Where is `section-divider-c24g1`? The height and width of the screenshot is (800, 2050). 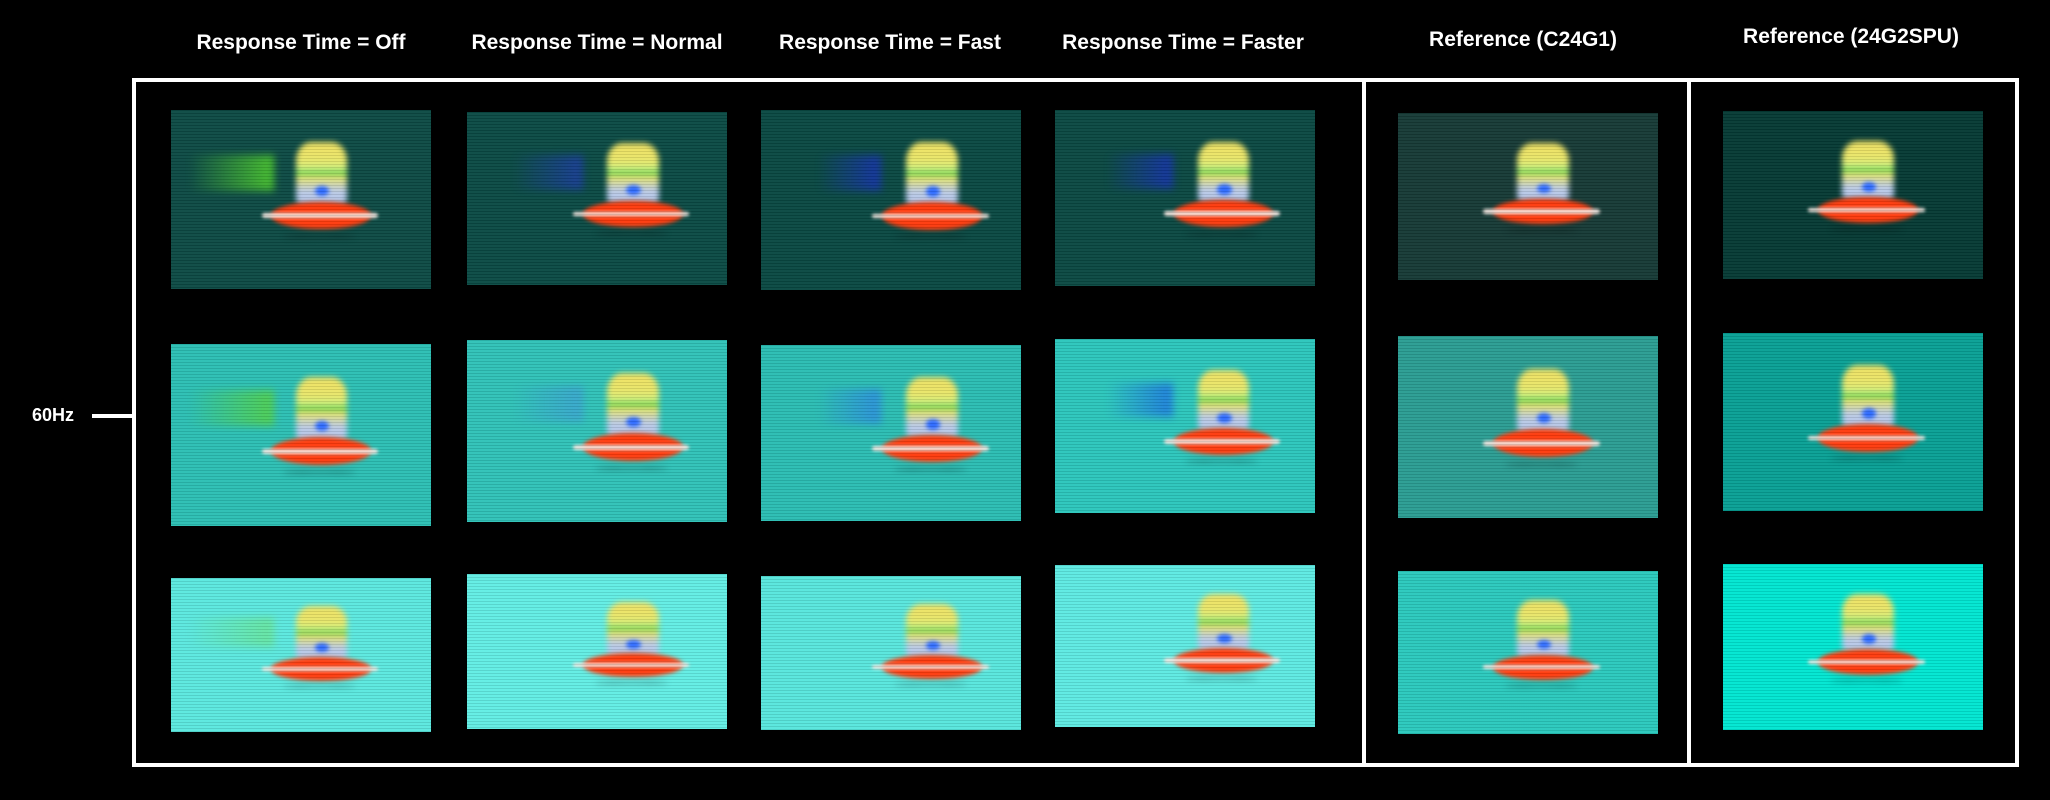 section-divider-c24g1 is located at coordinates (1364, 422).